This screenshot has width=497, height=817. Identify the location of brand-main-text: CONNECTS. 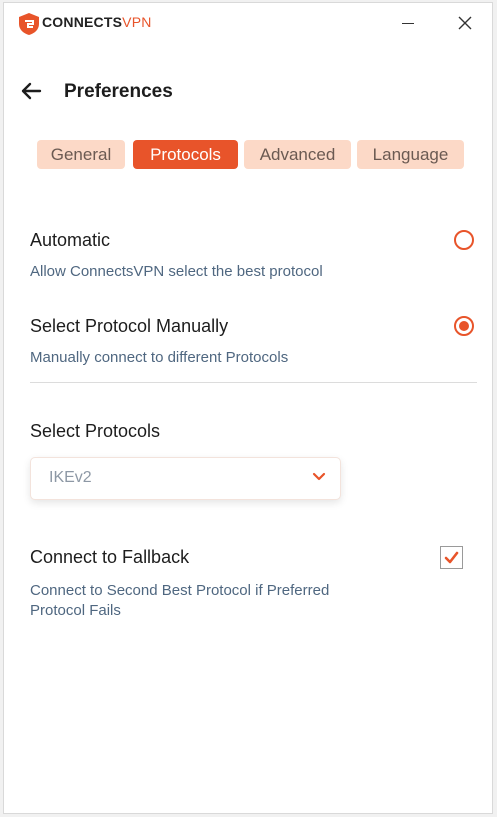
(82, 22).